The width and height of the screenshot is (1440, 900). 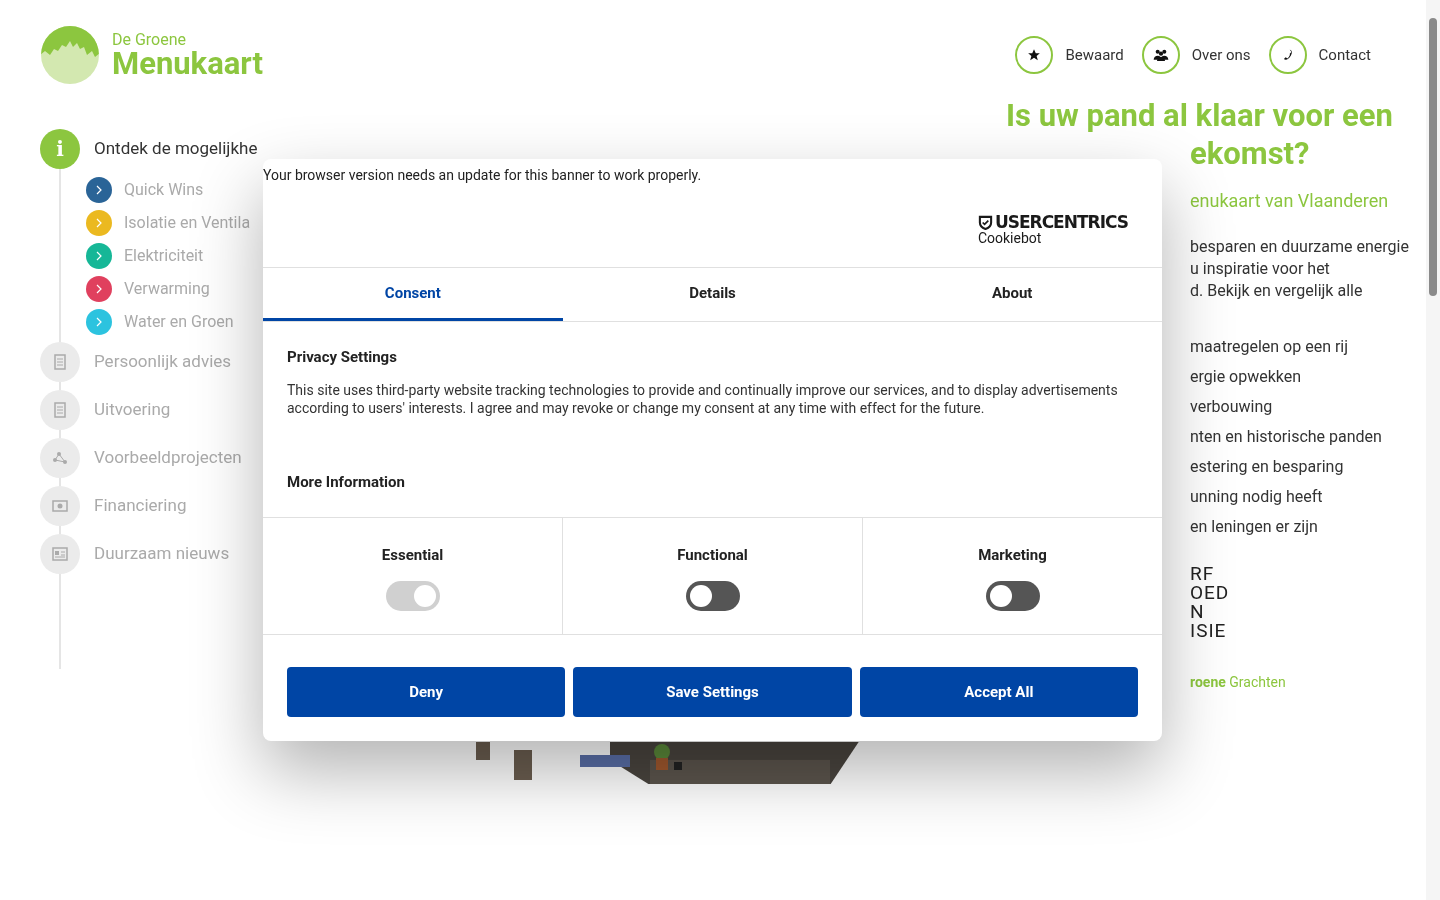 I want to click on newspaper-icon, so click(x=60, y=554).